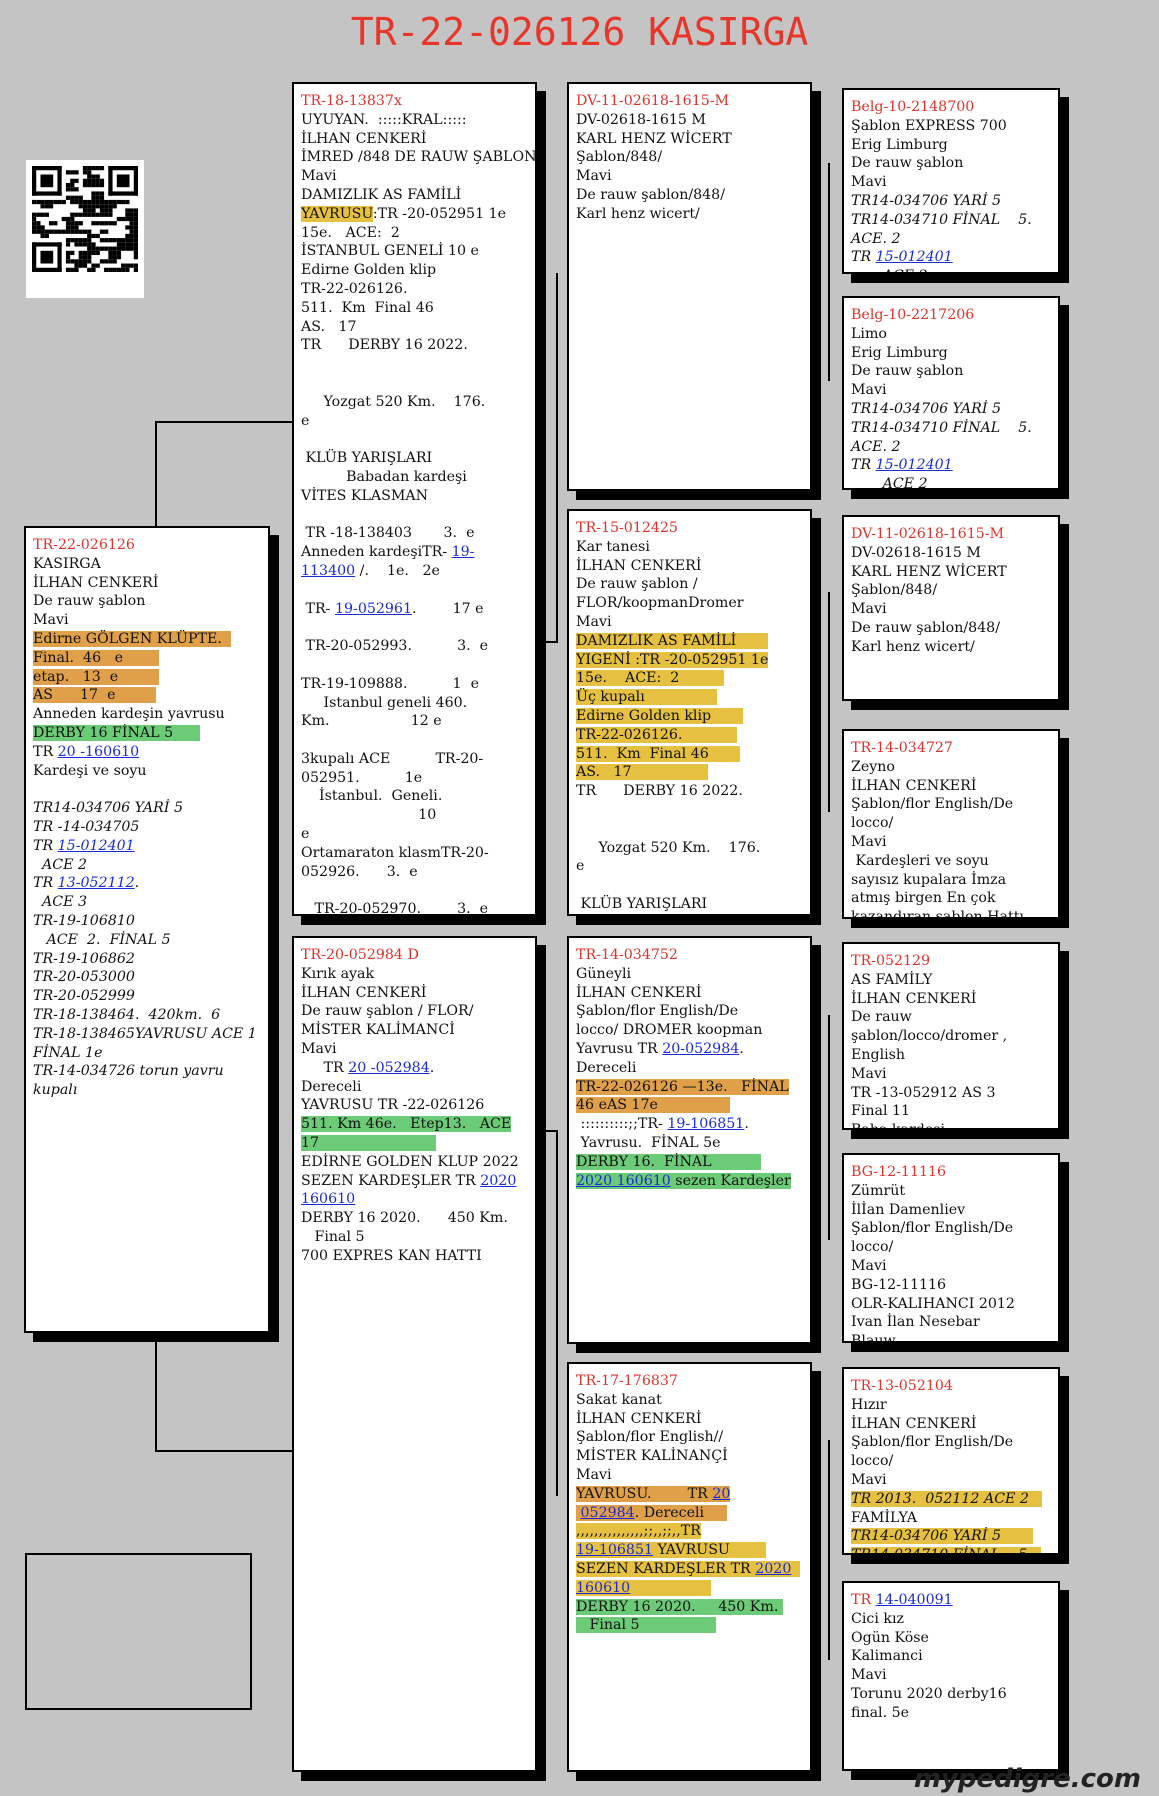 The image size is (1159, 1796). I want to click on highlight: DAMIZLIK AS FAMİLİ, so click(672, 640).